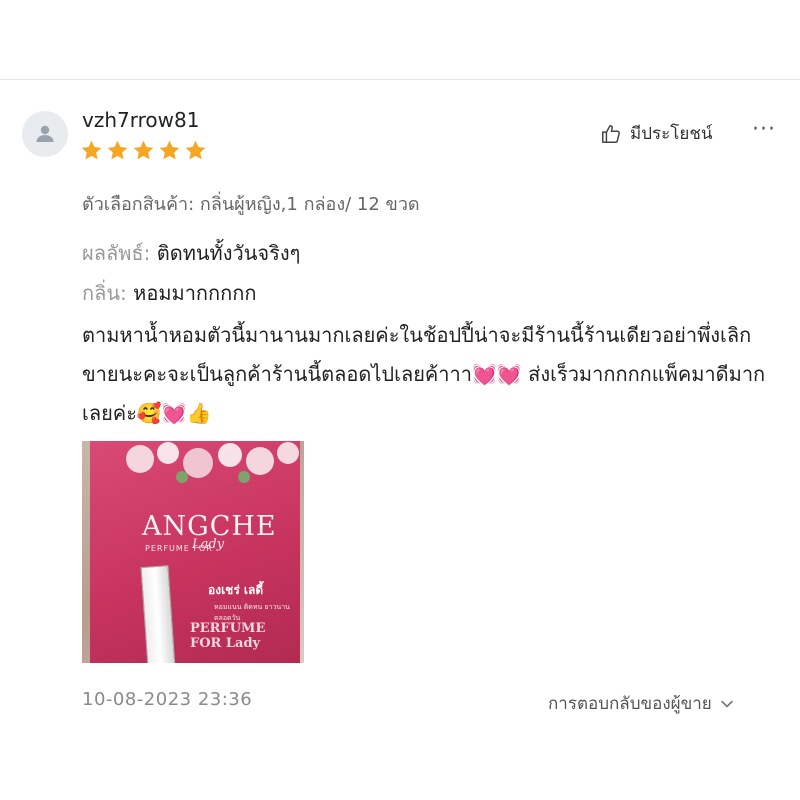 The width and height of the screenshot is (800, 800). What do you see at coordinates (116, 253) in the screenshot?
I see `result-label: ผลลัพธ์:` at bounding box center [116, 253].